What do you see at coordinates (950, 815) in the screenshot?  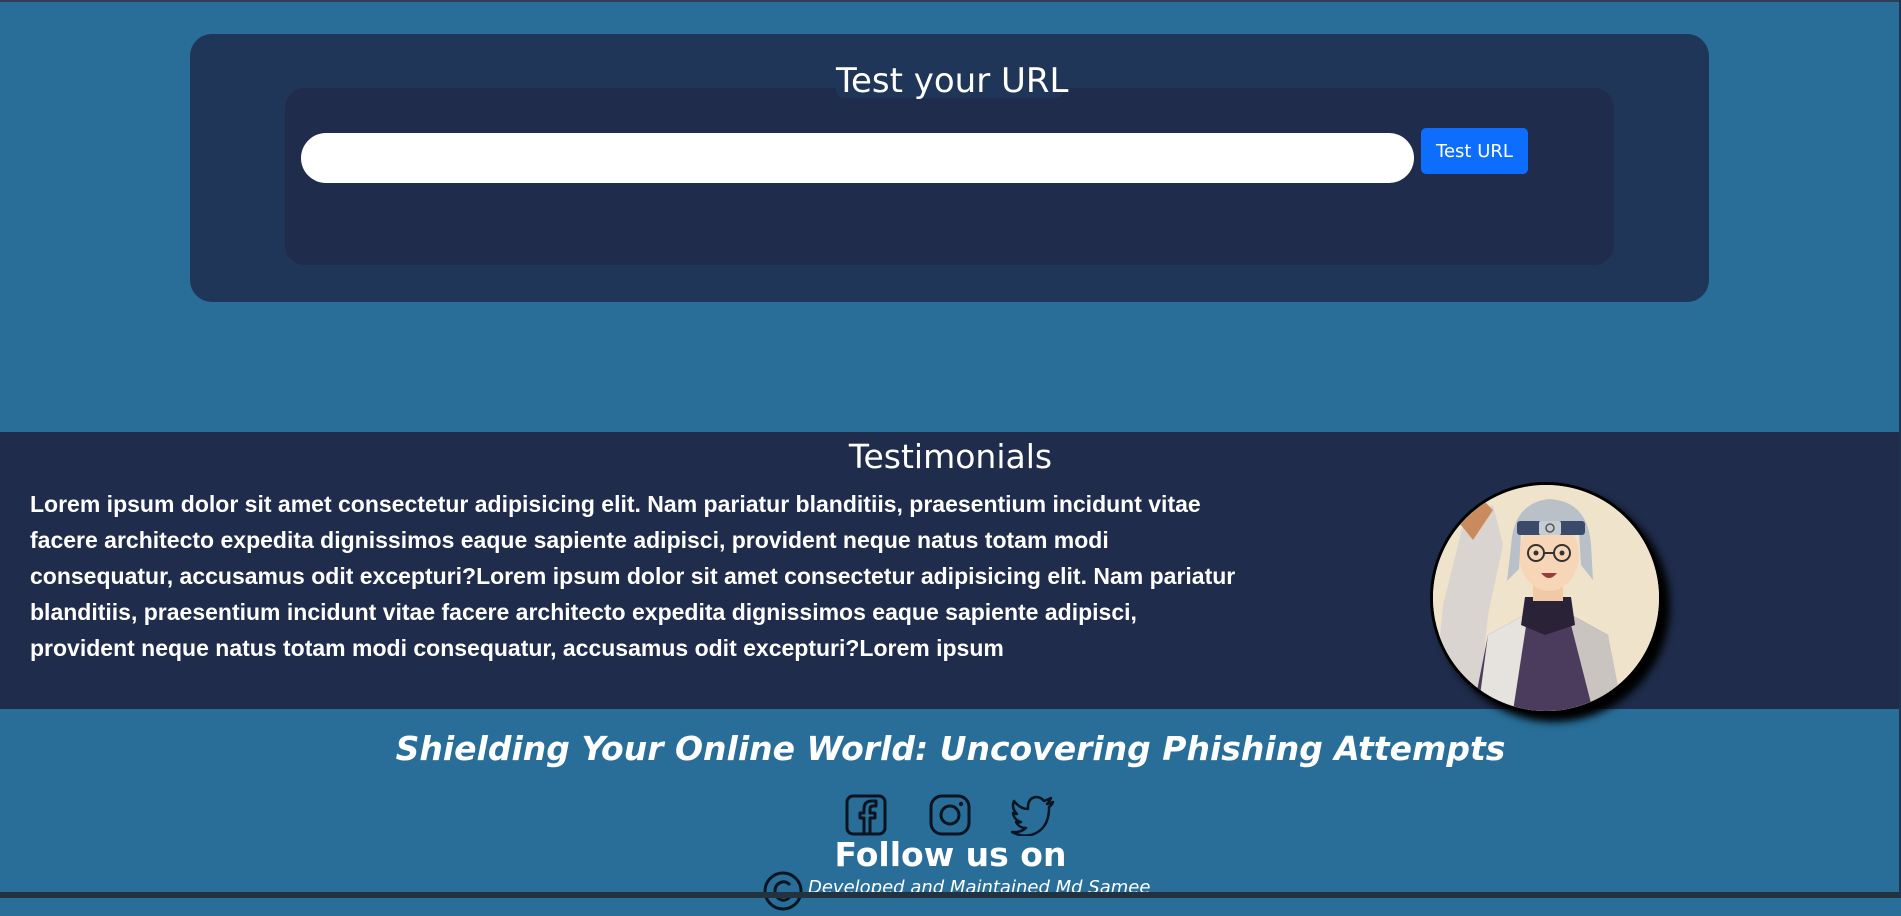 I see `instagram-icon` at bounding box center [950, 815].